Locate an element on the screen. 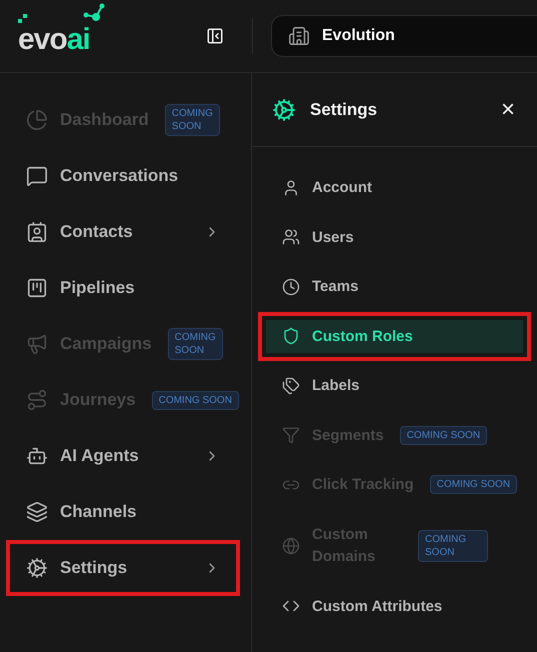 This screenshot has height=652, width=537. settings-menu-item: Account is located at coordinates (394, 187).